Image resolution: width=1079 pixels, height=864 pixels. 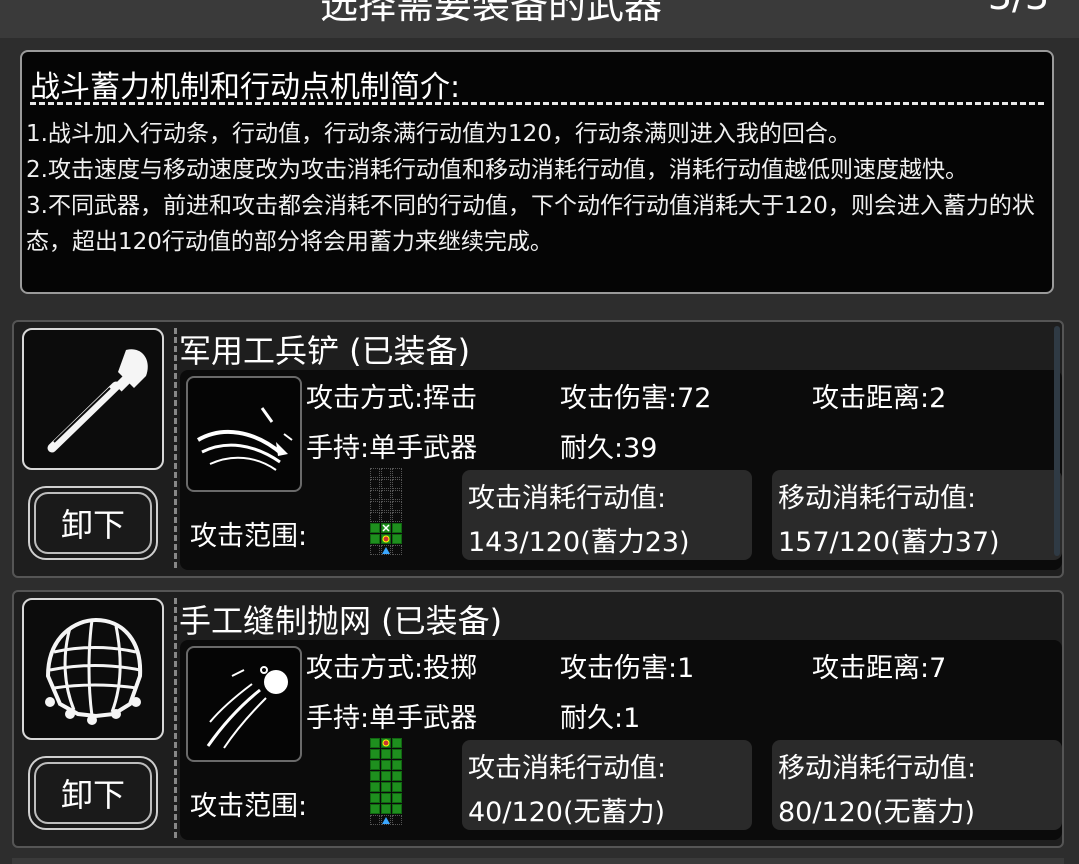 I want to click on attack-damage: 攻击伤害:1, so click(x=627, y=668).